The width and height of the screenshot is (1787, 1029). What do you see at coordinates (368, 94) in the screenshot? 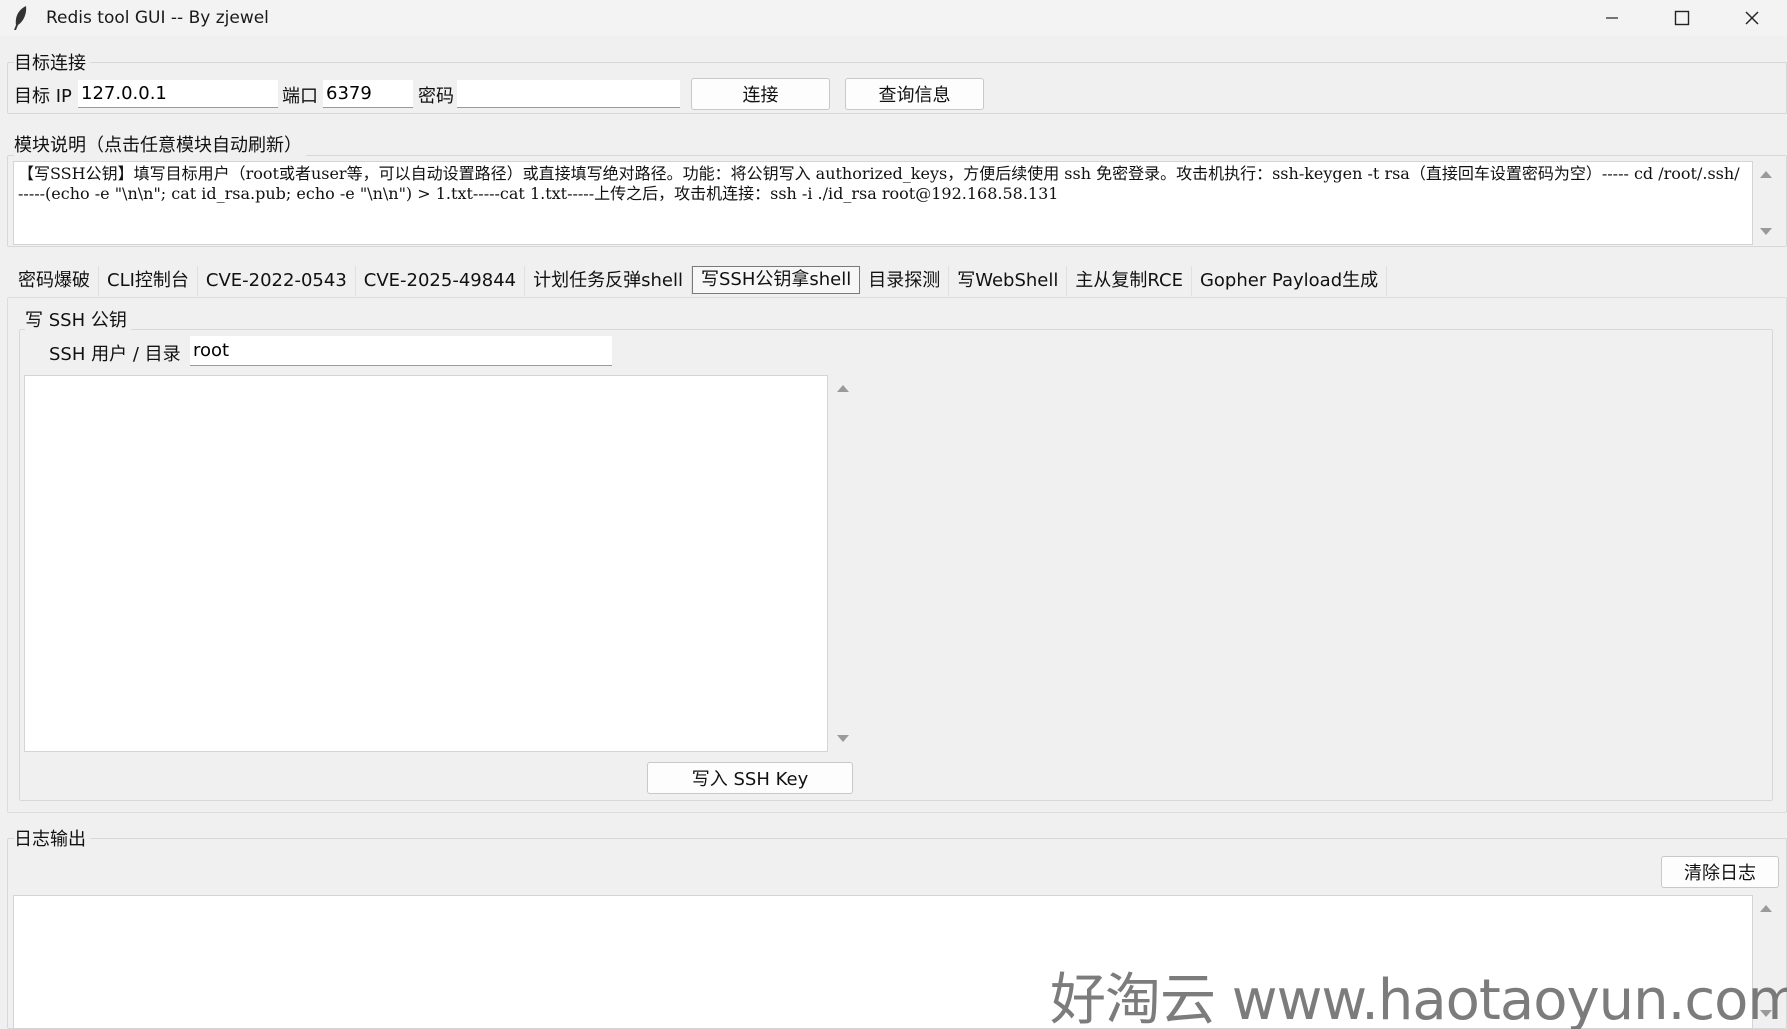
I see `port-input` at bounding box center [368, 94].